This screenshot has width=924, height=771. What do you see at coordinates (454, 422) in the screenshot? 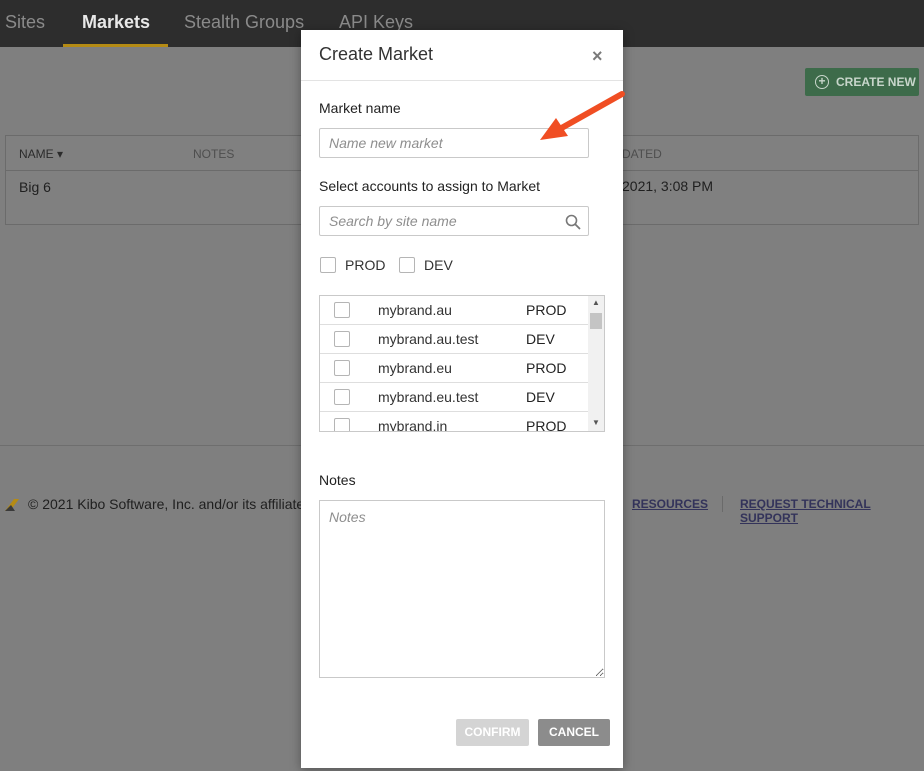
I see `list-item: mybrand.in PROD` at bounding box center [454, 422].